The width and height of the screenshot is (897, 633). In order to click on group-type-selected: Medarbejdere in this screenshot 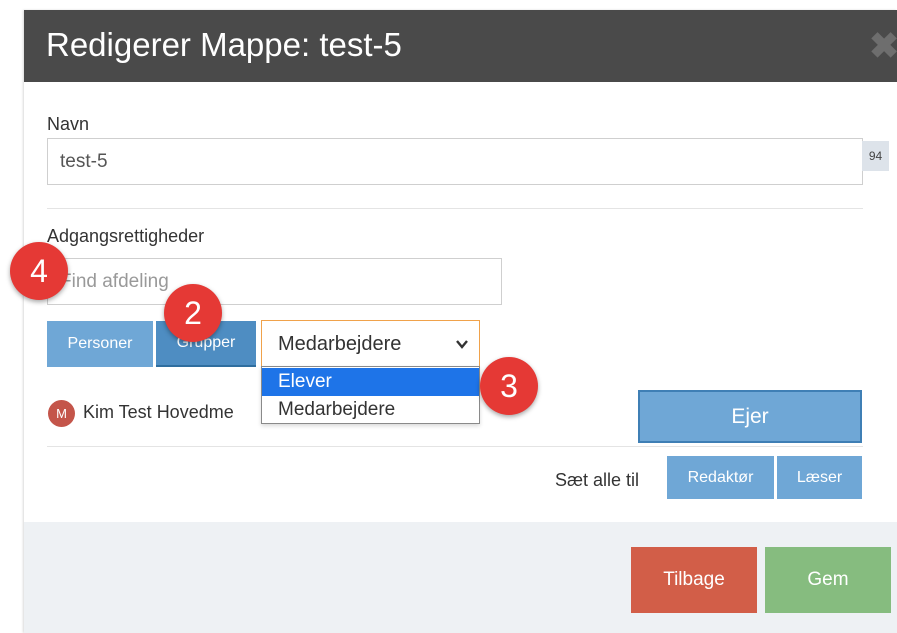, I will do `click(340, 344)`.